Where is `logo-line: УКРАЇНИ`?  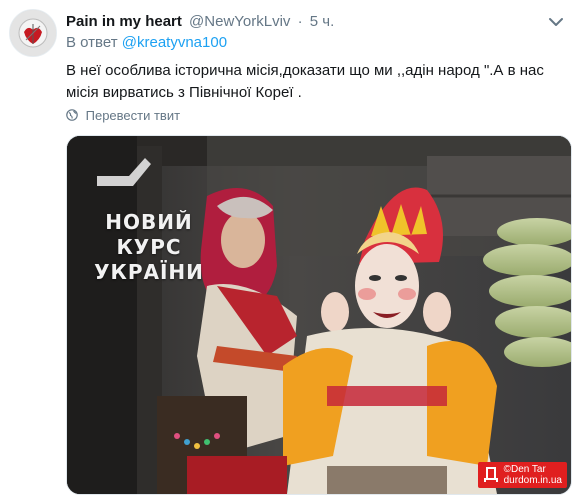
logo-line: УКРАЇНИ is located at coordinates (149, 272).